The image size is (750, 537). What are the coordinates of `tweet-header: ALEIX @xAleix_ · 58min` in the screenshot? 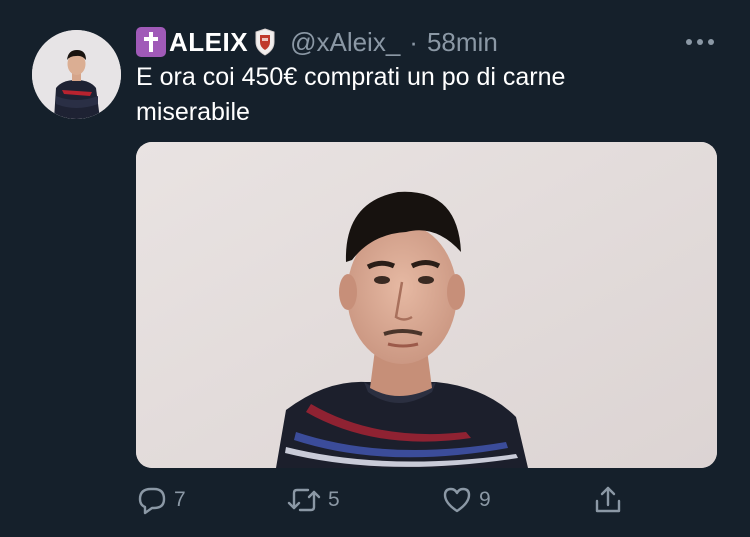 It's located at (317, 42).